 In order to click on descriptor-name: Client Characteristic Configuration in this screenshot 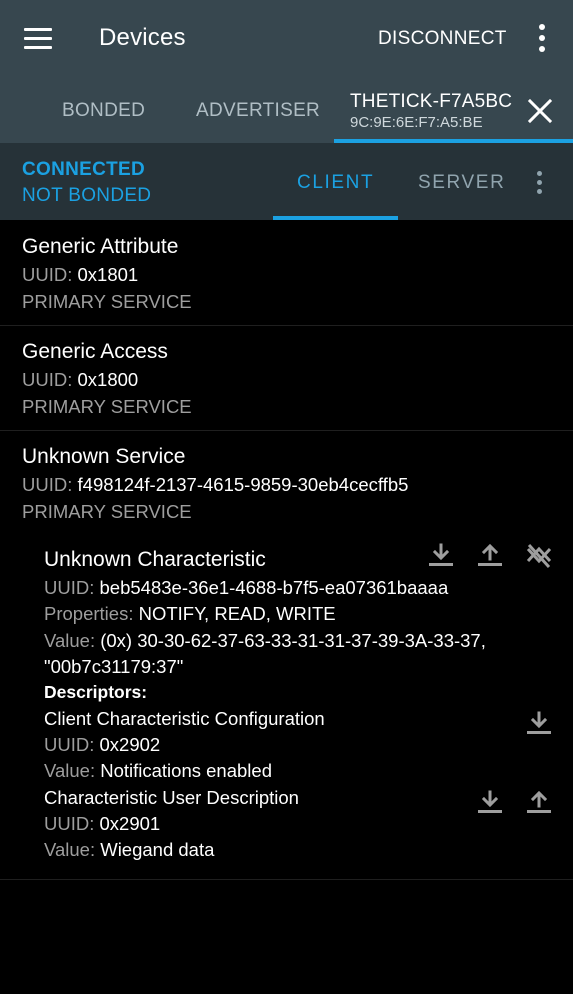, I will do `click(184, 718)`.